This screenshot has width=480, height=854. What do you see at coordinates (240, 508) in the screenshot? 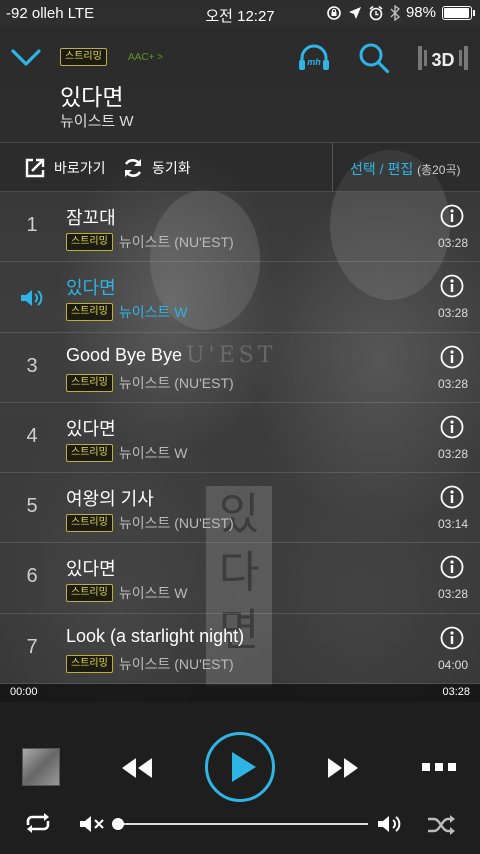
I see `track-row: 5 여왕의 기사 스트리밍 뉴이스트 (NU'EST) 03:14` at bounding box center [240, 508].